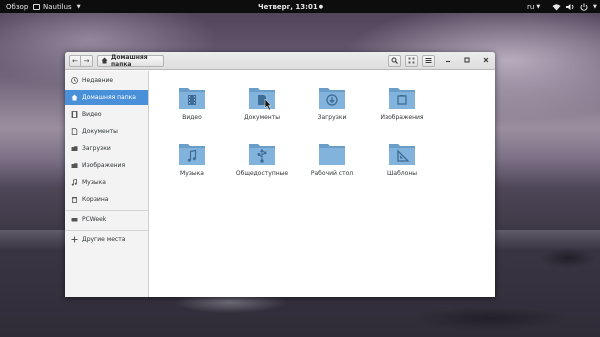 This screenshot has height=337, width=600. I want to click on folder-item-music: Музыка, so click(192, 165).